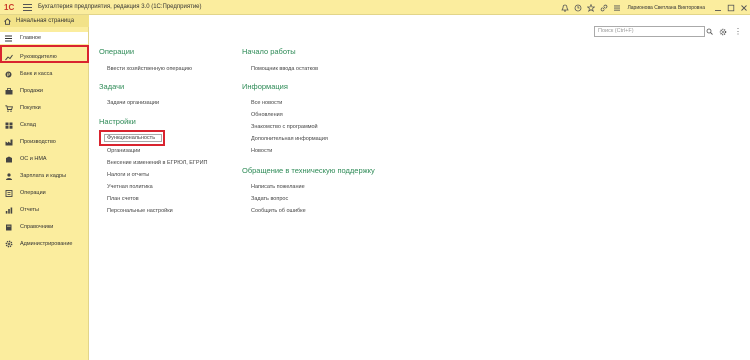  I want to click on gear-icon, so click(723, 31).